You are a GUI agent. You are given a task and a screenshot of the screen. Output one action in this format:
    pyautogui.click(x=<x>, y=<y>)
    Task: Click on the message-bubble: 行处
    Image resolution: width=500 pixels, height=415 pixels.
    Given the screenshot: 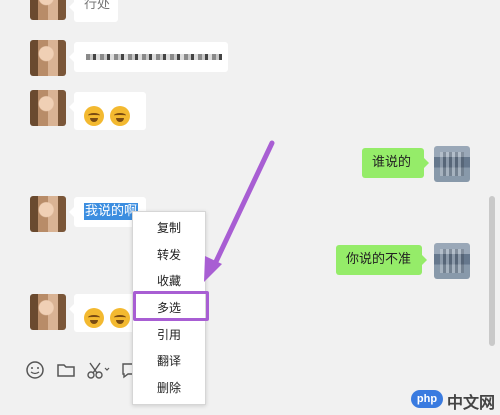 What is the action you would take?
    pyautogui.click(x=93, y=11)
    